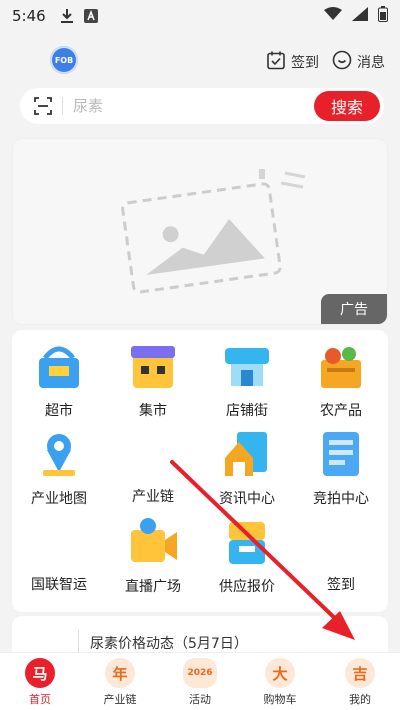 Image resolution: width=400 pixels, height=710 pixels. I want to click on shop-street-icon, so click(247, 366).